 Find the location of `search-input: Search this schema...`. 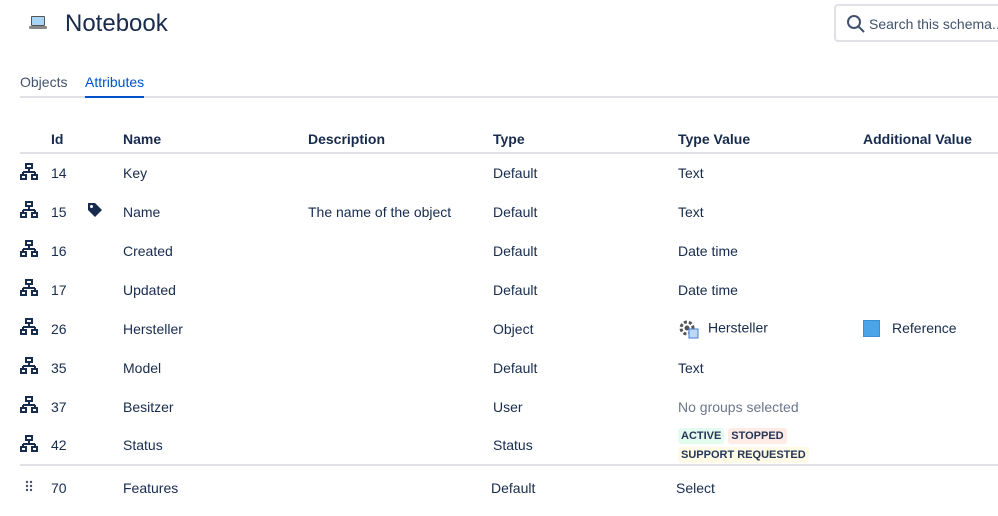

search-input: Search this schema... is located at coordinates (916, 23).